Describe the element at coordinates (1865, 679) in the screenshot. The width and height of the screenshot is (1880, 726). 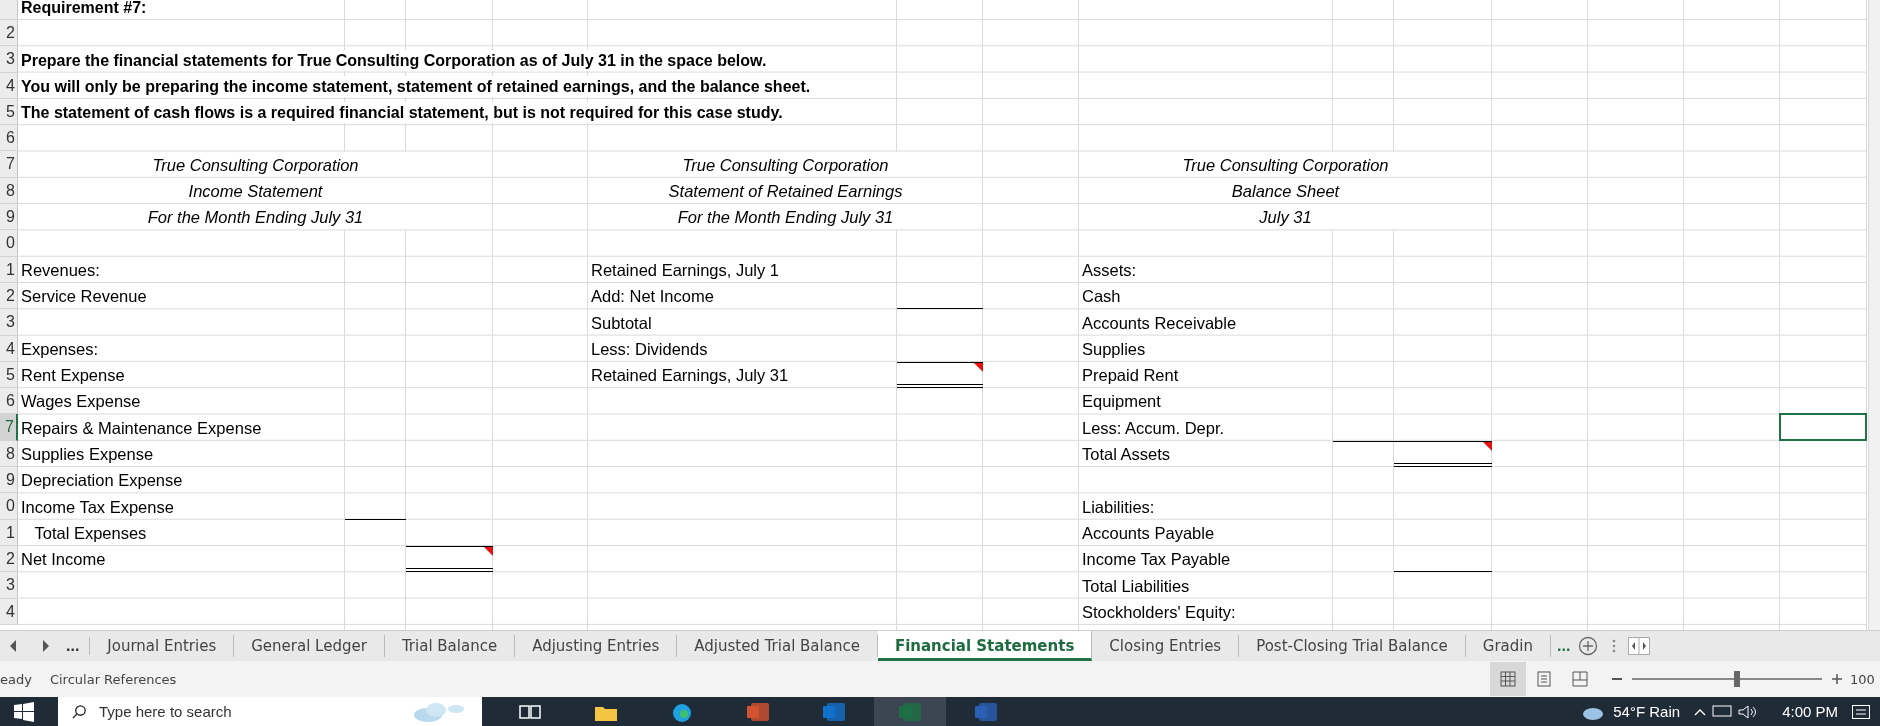
I see `zoom-level: 100` at that location.